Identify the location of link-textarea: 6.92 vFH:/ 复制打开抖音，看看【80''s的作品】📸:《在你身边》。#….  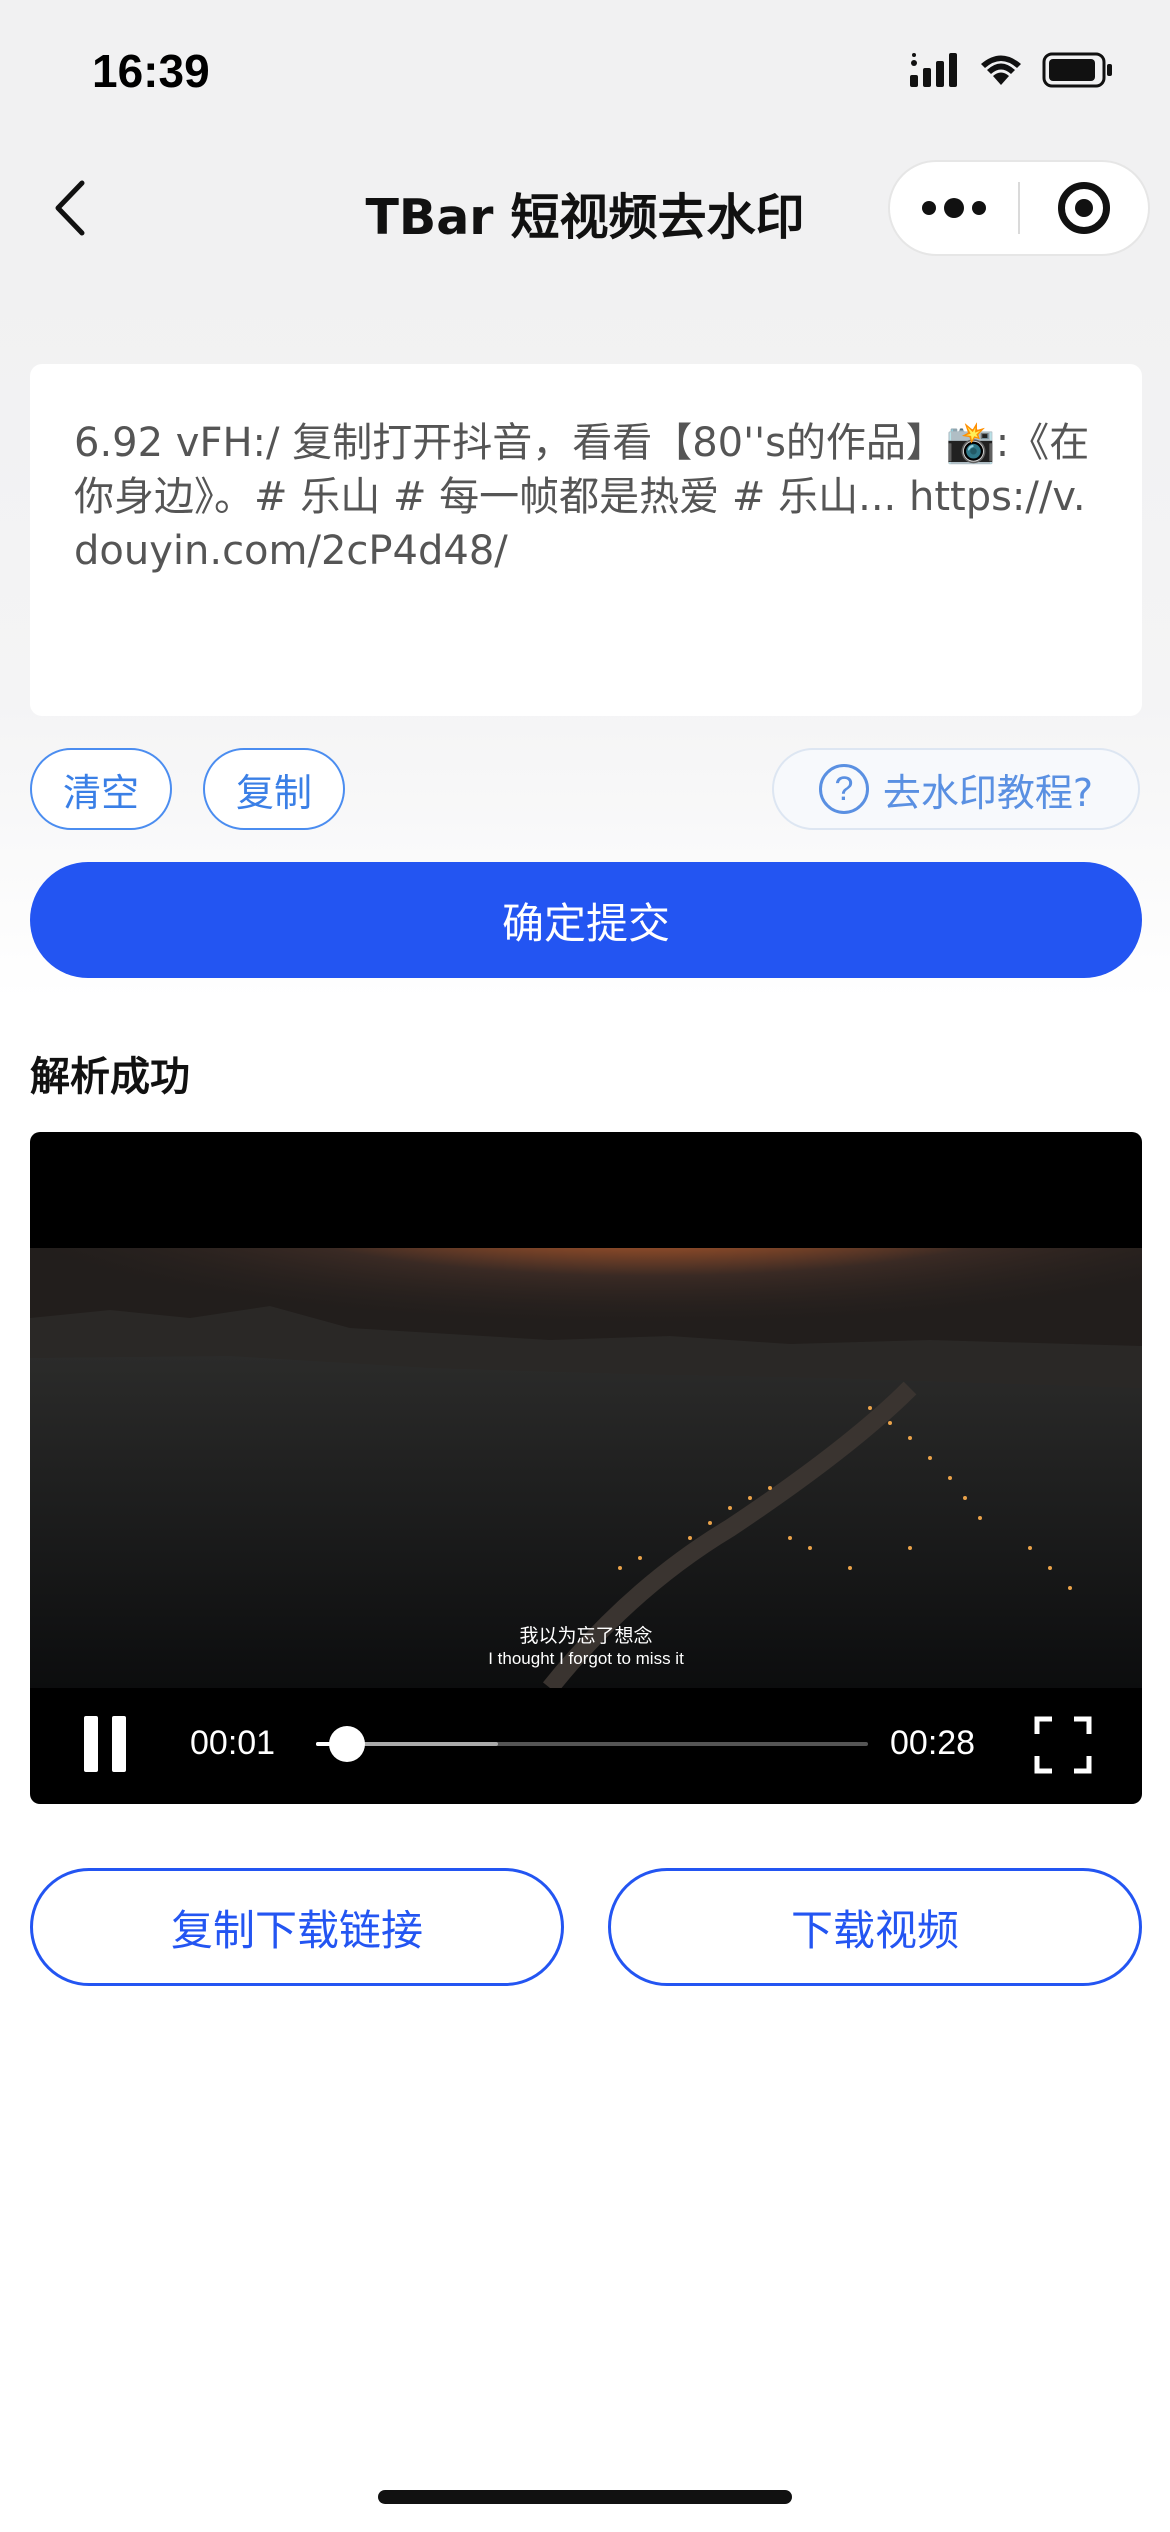
(586, 540).